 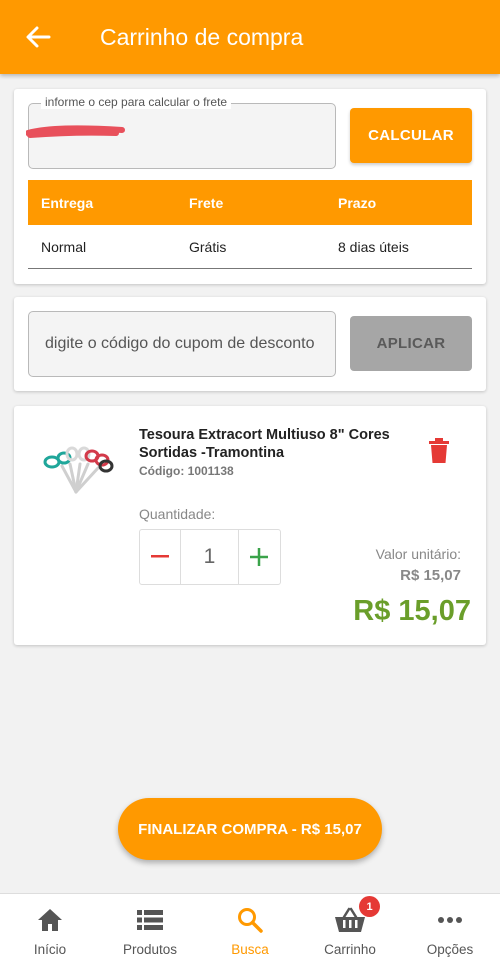 What do you see at coordinates (450, 930) in the screenshot?
I see `nav-item-opcoes: Opções` at bounding box center [450, 930].